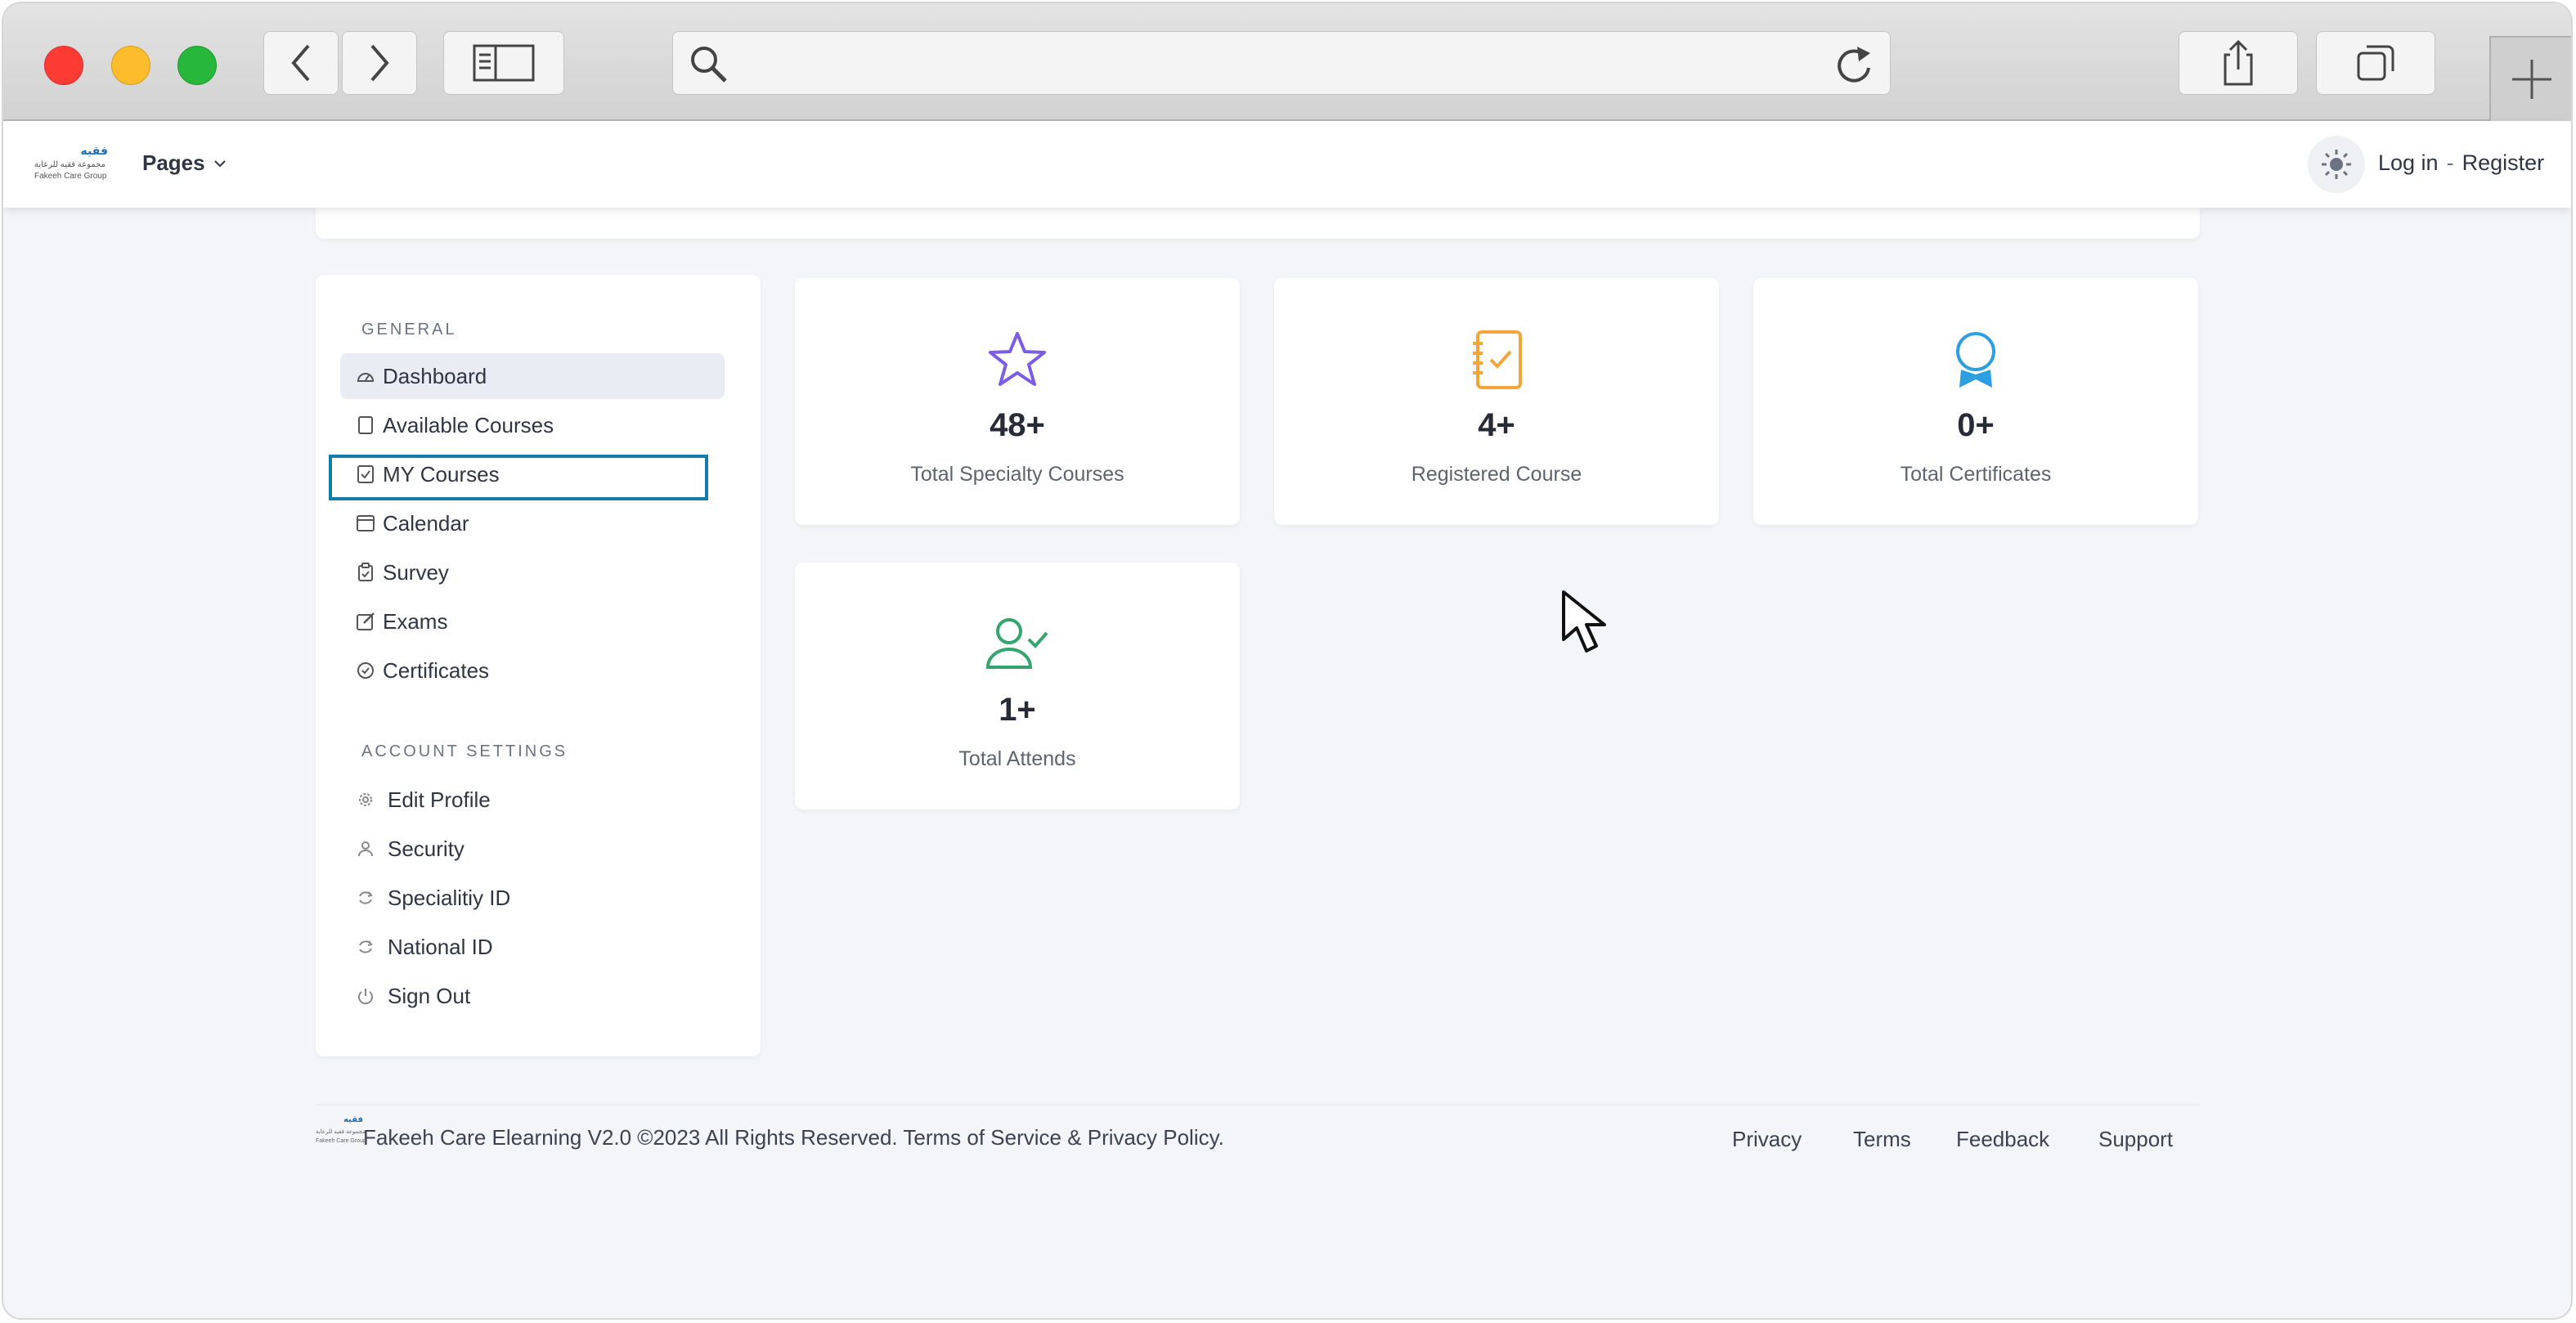  I want to click on account-settings-section-title: ACCOUNT SETTINGS, so click(465, 751).